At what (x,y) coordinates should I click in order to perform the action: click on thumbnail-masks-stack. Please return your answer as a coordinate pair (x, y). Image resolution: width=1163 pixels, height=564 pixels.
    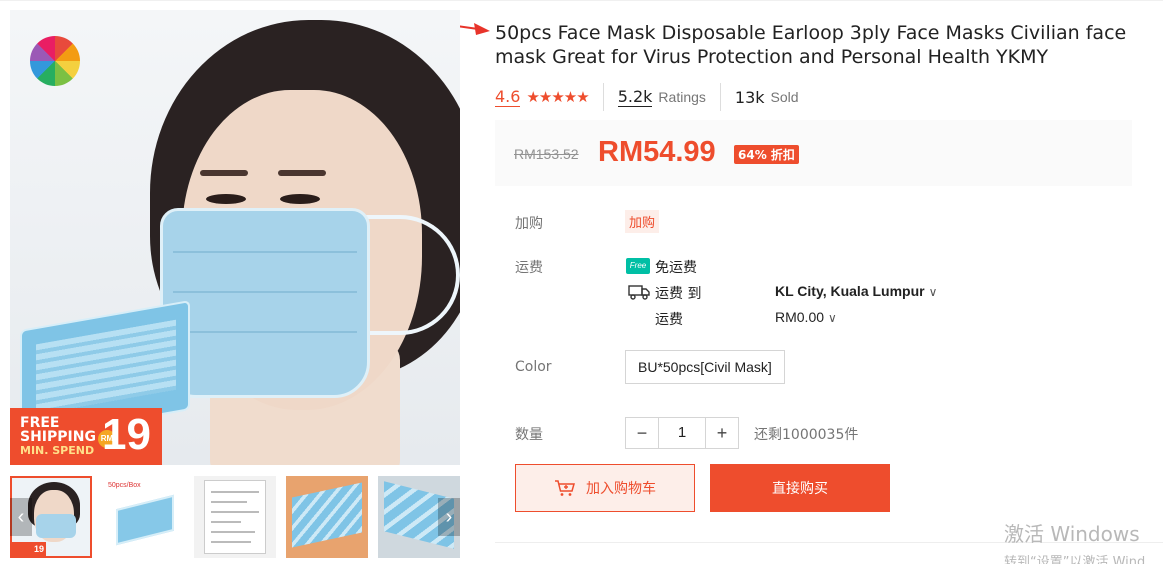
    Looking at the image, I should click on (327, 517).